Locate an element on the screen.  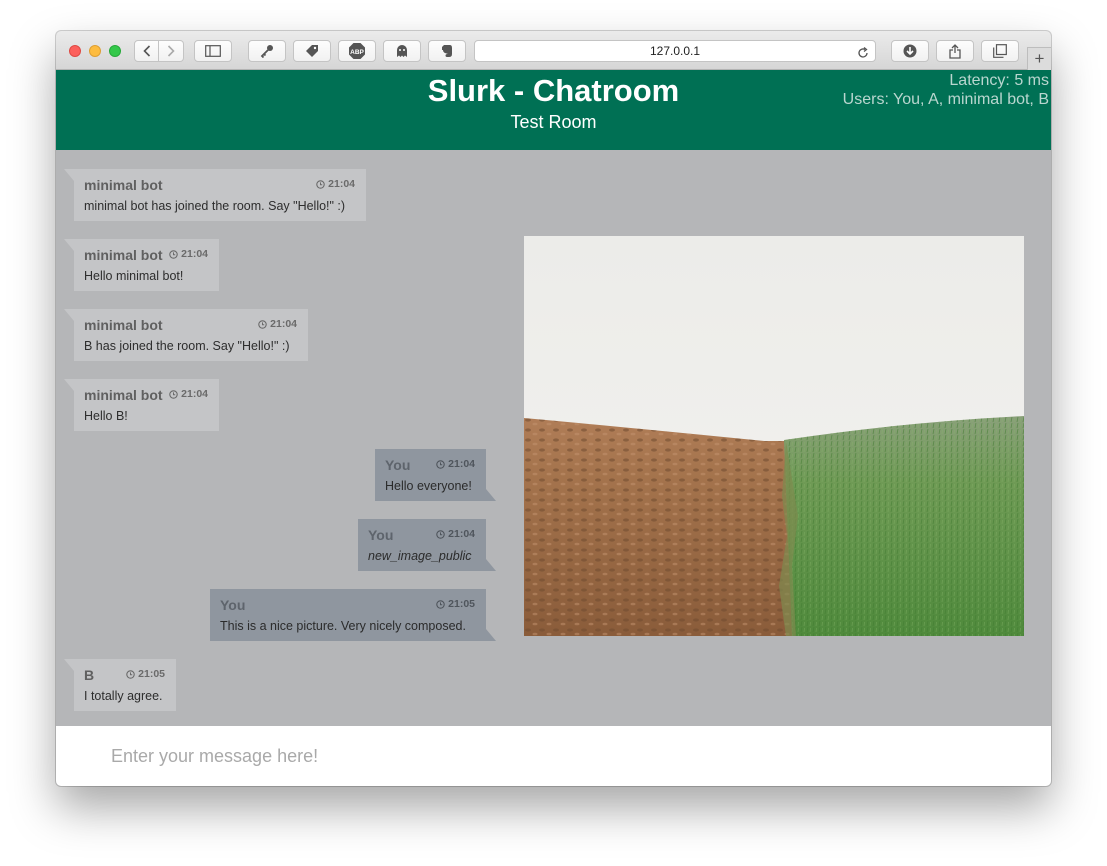
back-button is located at coordinates (146, 51).